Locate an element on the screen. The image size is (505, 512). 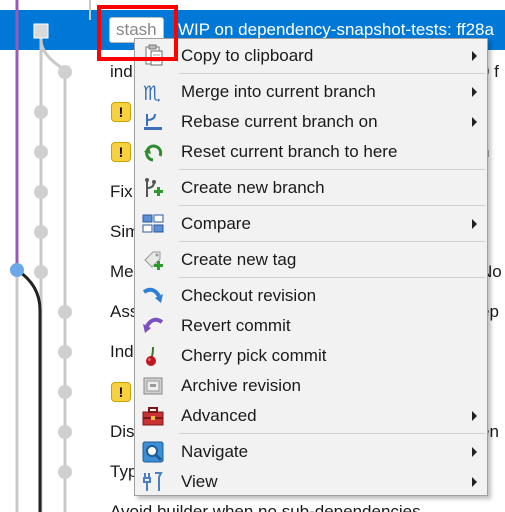
menu-item-navigate: Navigate is located at coordinates (311, 452).